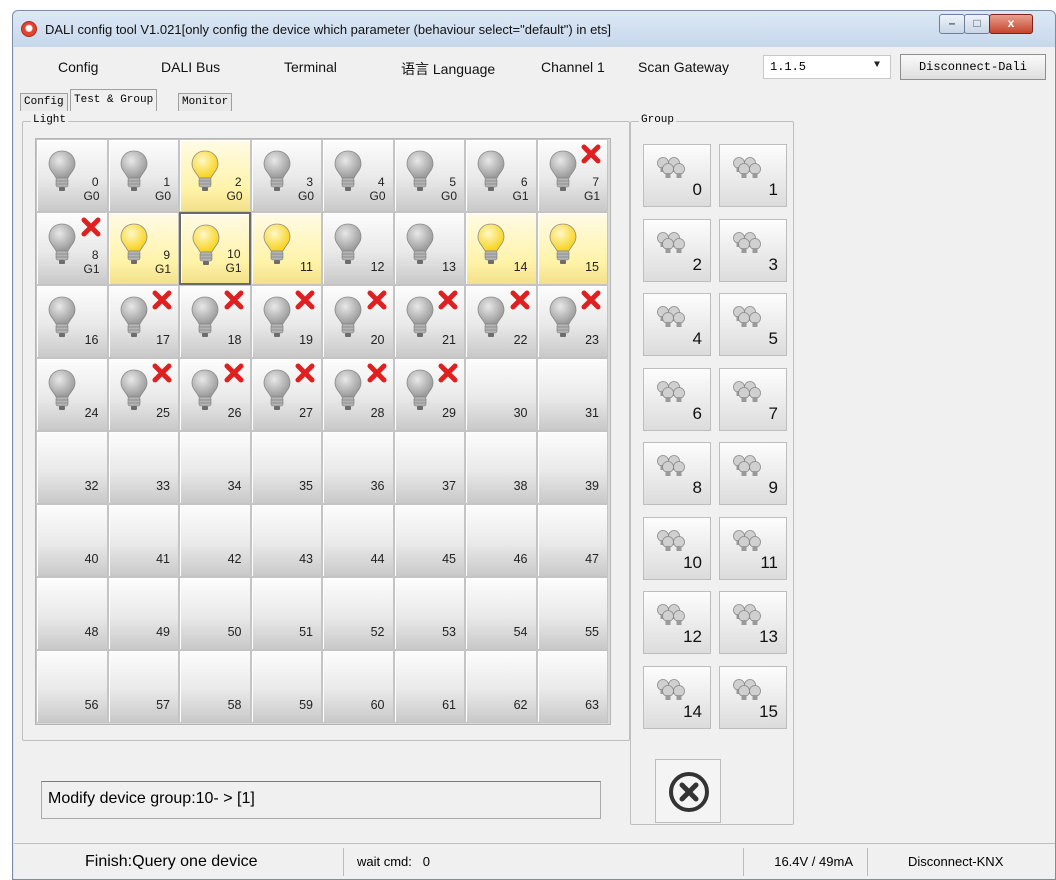 This screenshot has height=880, width=1056. Describe the element at coordinates (677, 324) in the screenshot. I see `group-button: 4` at that location.